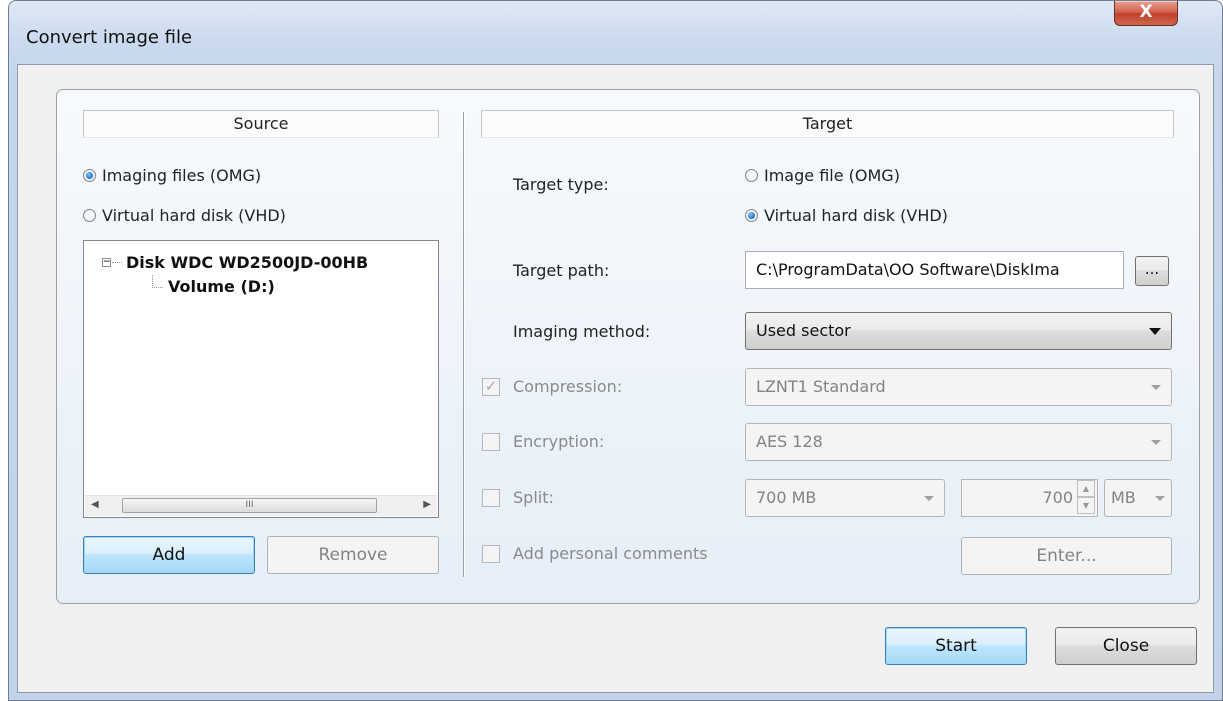 The width and height of the screenshot is (1223, 701). I want to click on radio-imaging-files-label: Imaging files (OMG), so click(182, 175).